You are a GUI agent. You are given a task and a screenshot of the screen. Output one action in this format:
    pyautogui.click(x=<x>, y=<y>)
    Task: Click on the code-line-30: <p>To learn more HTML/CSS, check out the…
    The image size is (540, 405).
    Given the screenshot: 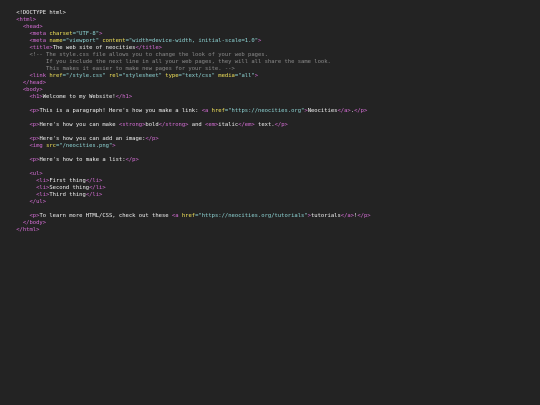 What is the action you would take?
    pyautogui.click(x=186, y=212)
    